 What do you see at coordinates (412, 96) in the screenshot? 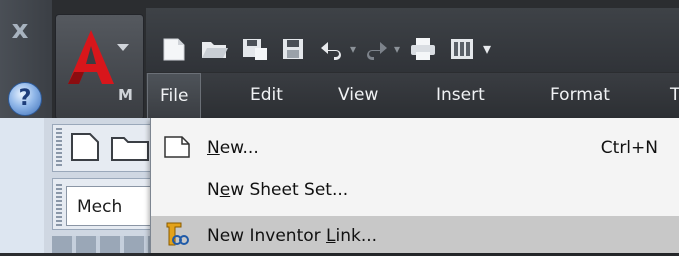
I see `menu-bar: File Edit View Insert Format T` at bounding box center [412, 96].